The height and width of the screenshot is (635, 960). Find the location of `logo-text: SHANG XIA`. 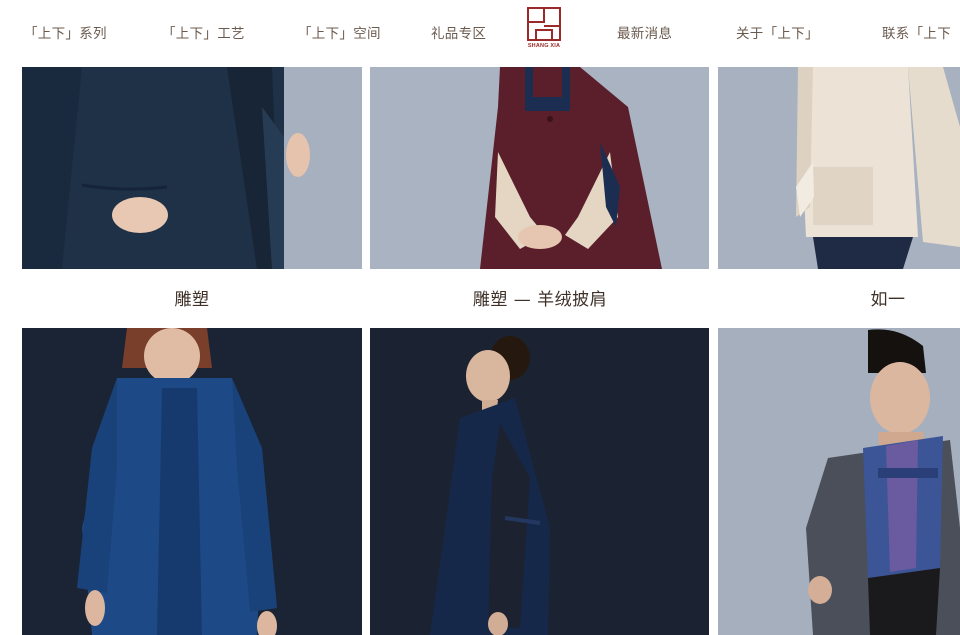

logo-text: SHANG XIA is located at coordinates (544, 46).